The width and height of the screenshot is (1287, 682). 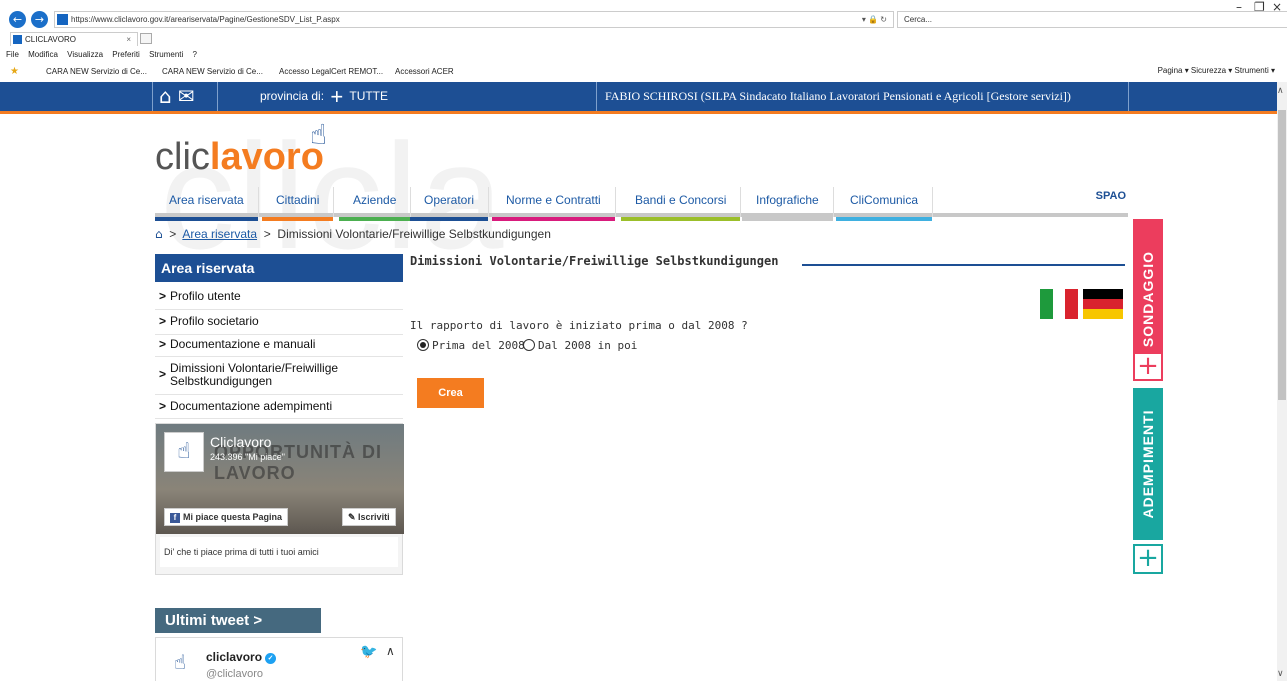 I want to click on facebook-page-name: Cliclavoro, so click(x=240, y=442).